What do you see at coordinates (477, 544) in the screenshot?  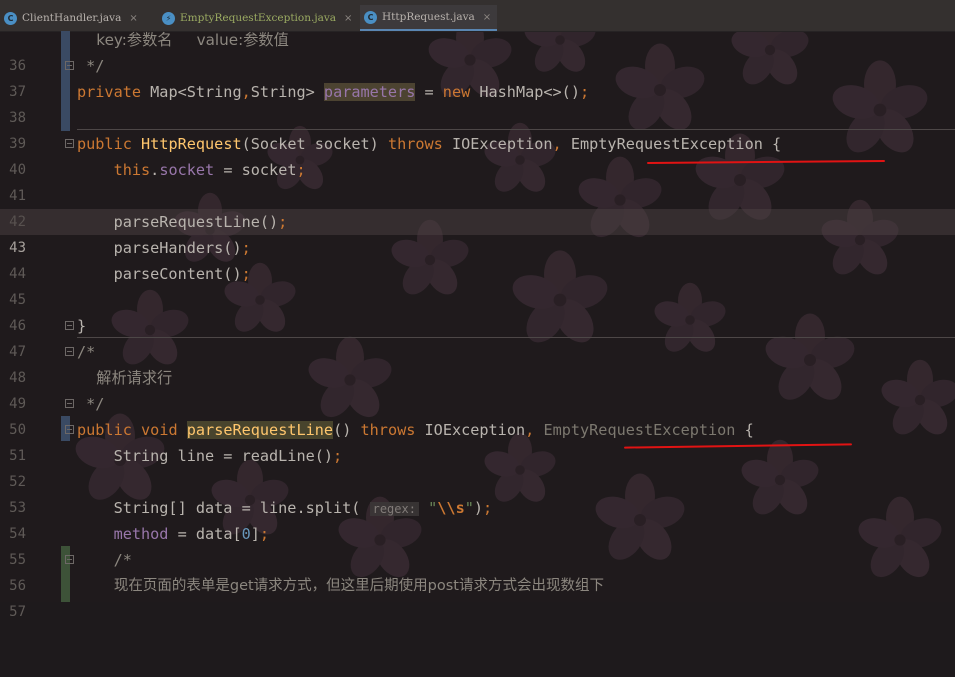 I see `code-line: 55 method = data[0];` at bounding box center [477, 544].